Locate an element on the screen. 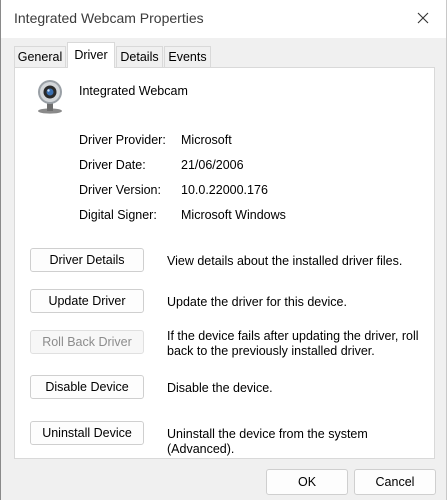 This screenshot has width=447, height=500. driver-date-value: 21/06/2006 is located at coordinates (212, 165).